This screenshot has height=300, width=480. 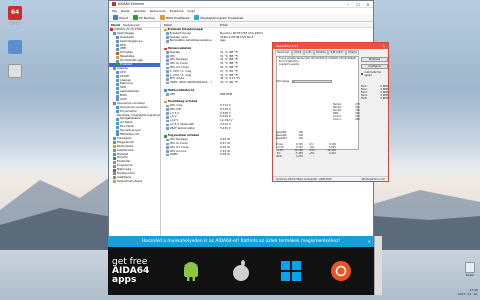 What do you see at coordinates (190, 95) in the screenshot?
I see `field-cell: CPU` at bounding box center [190, 95].